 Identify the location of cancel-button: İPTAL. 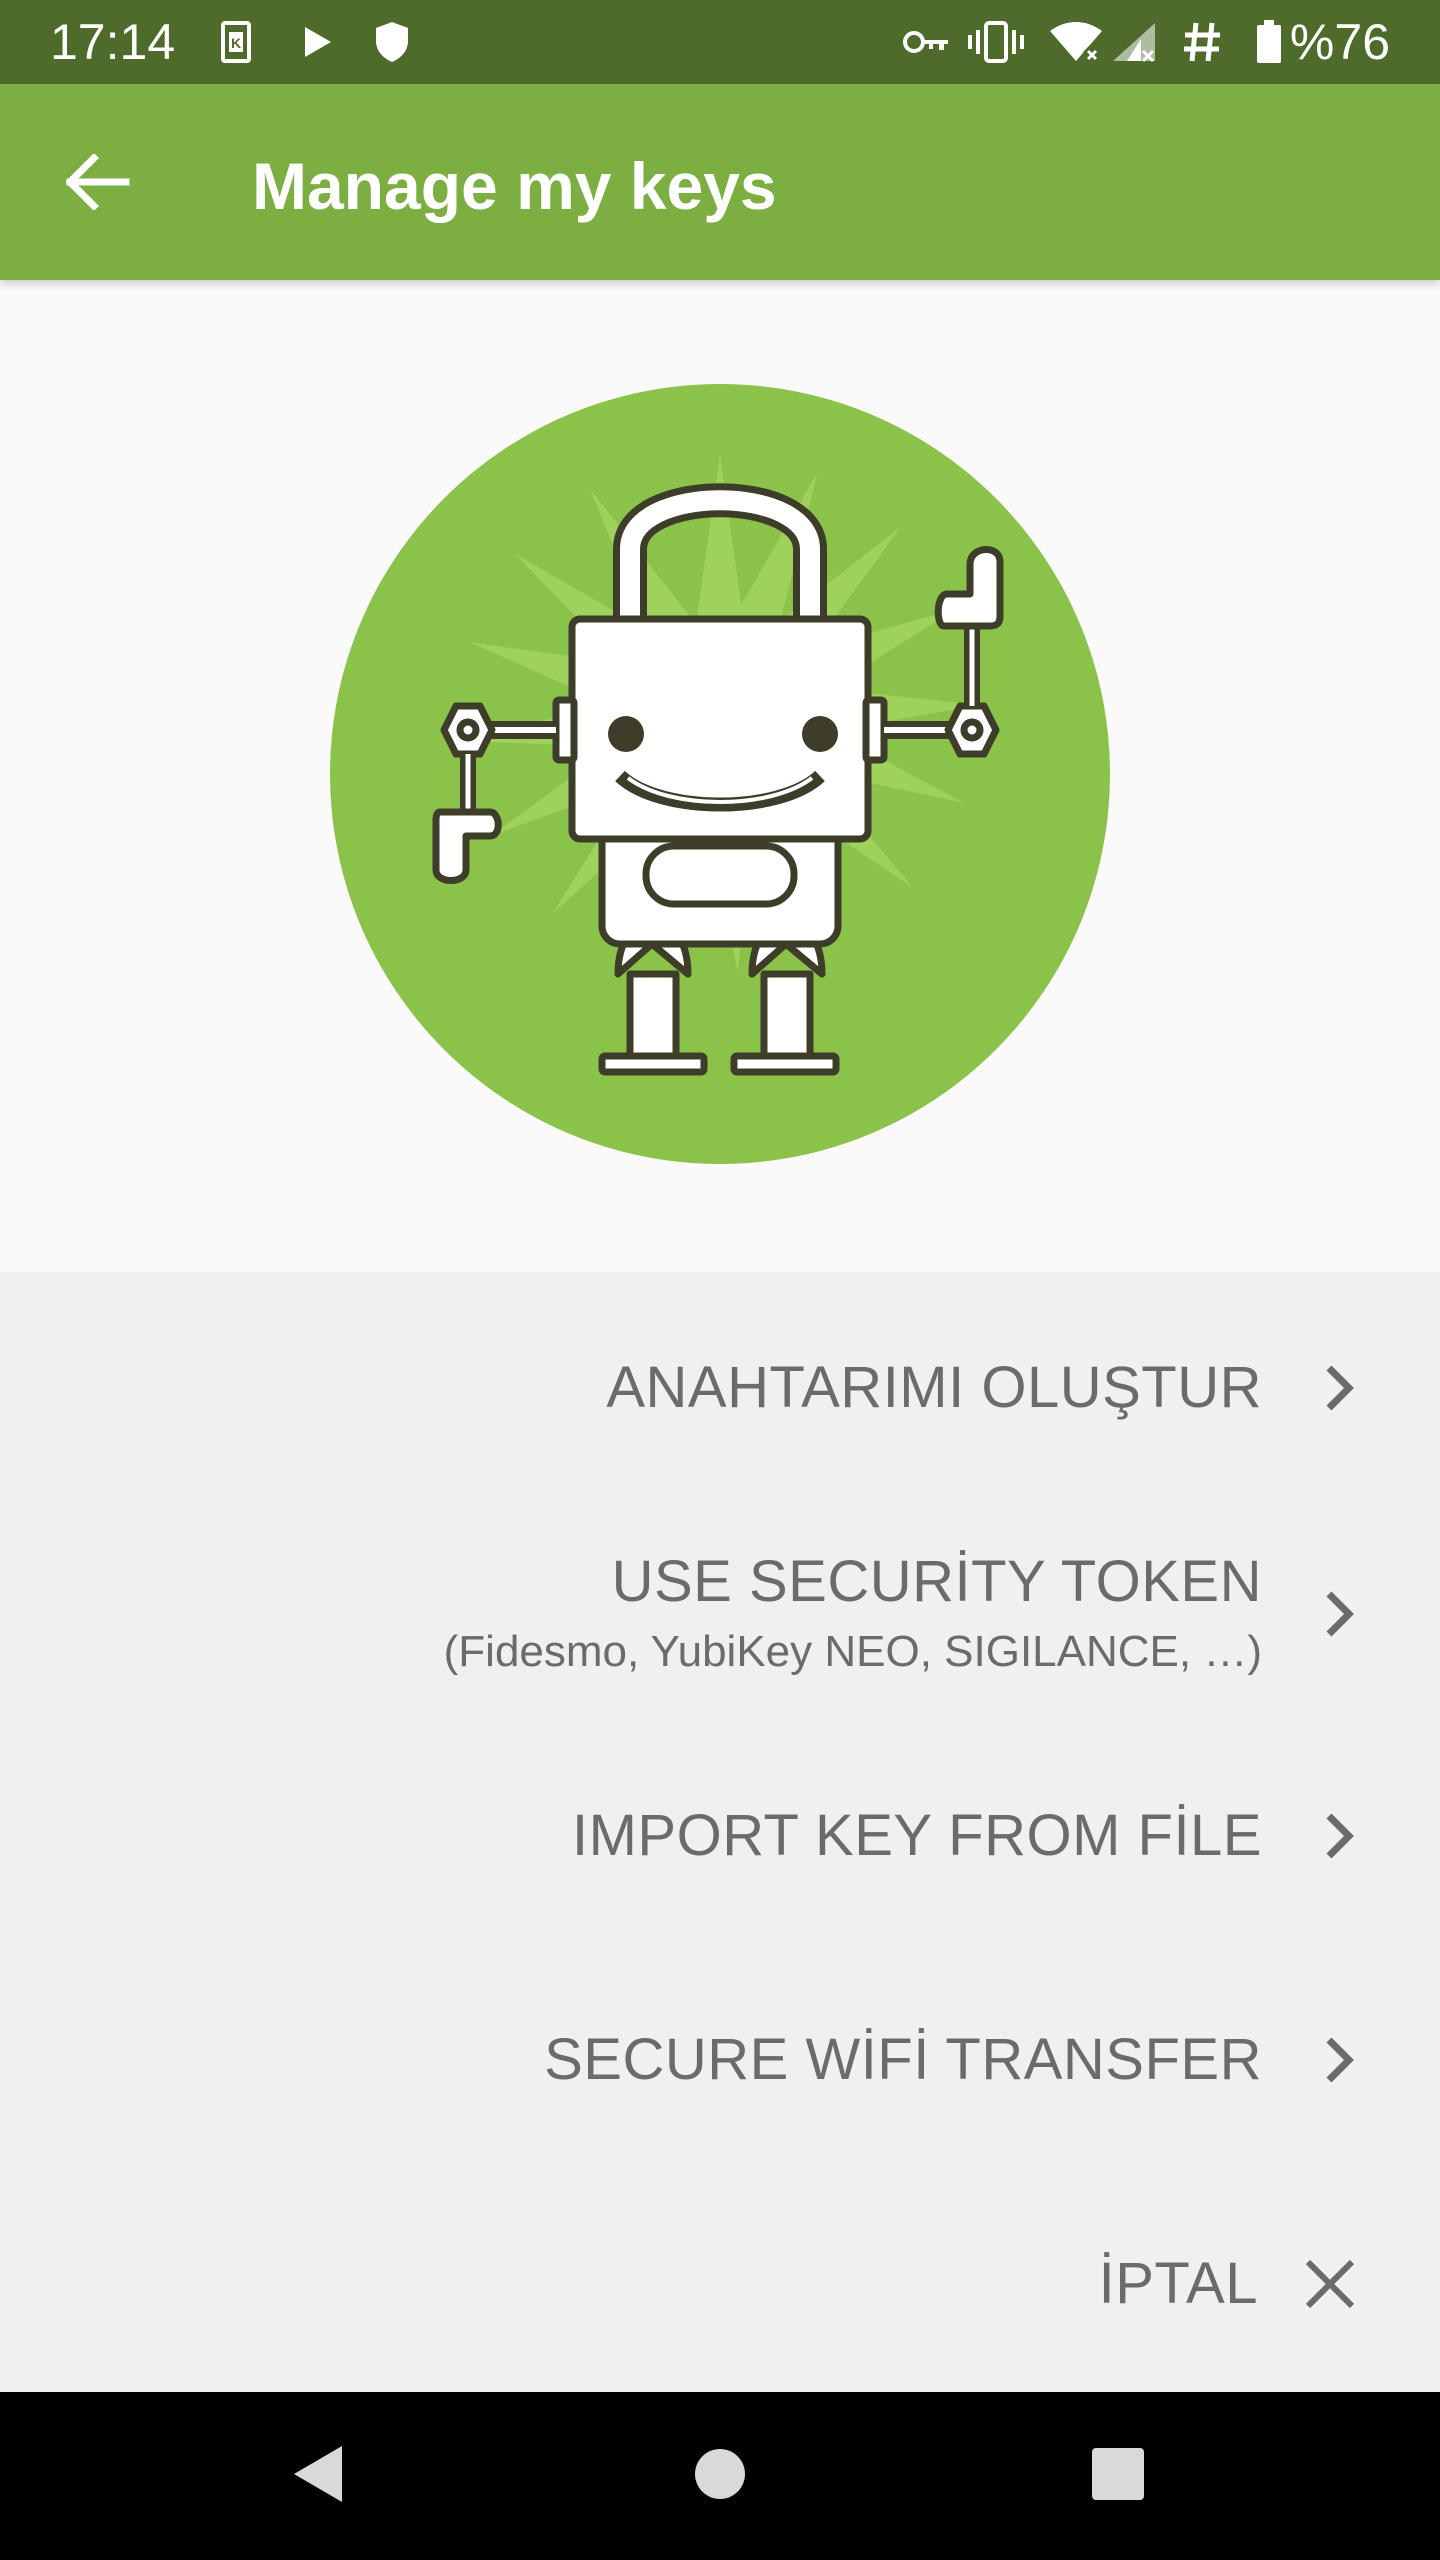
(1229, 2284).